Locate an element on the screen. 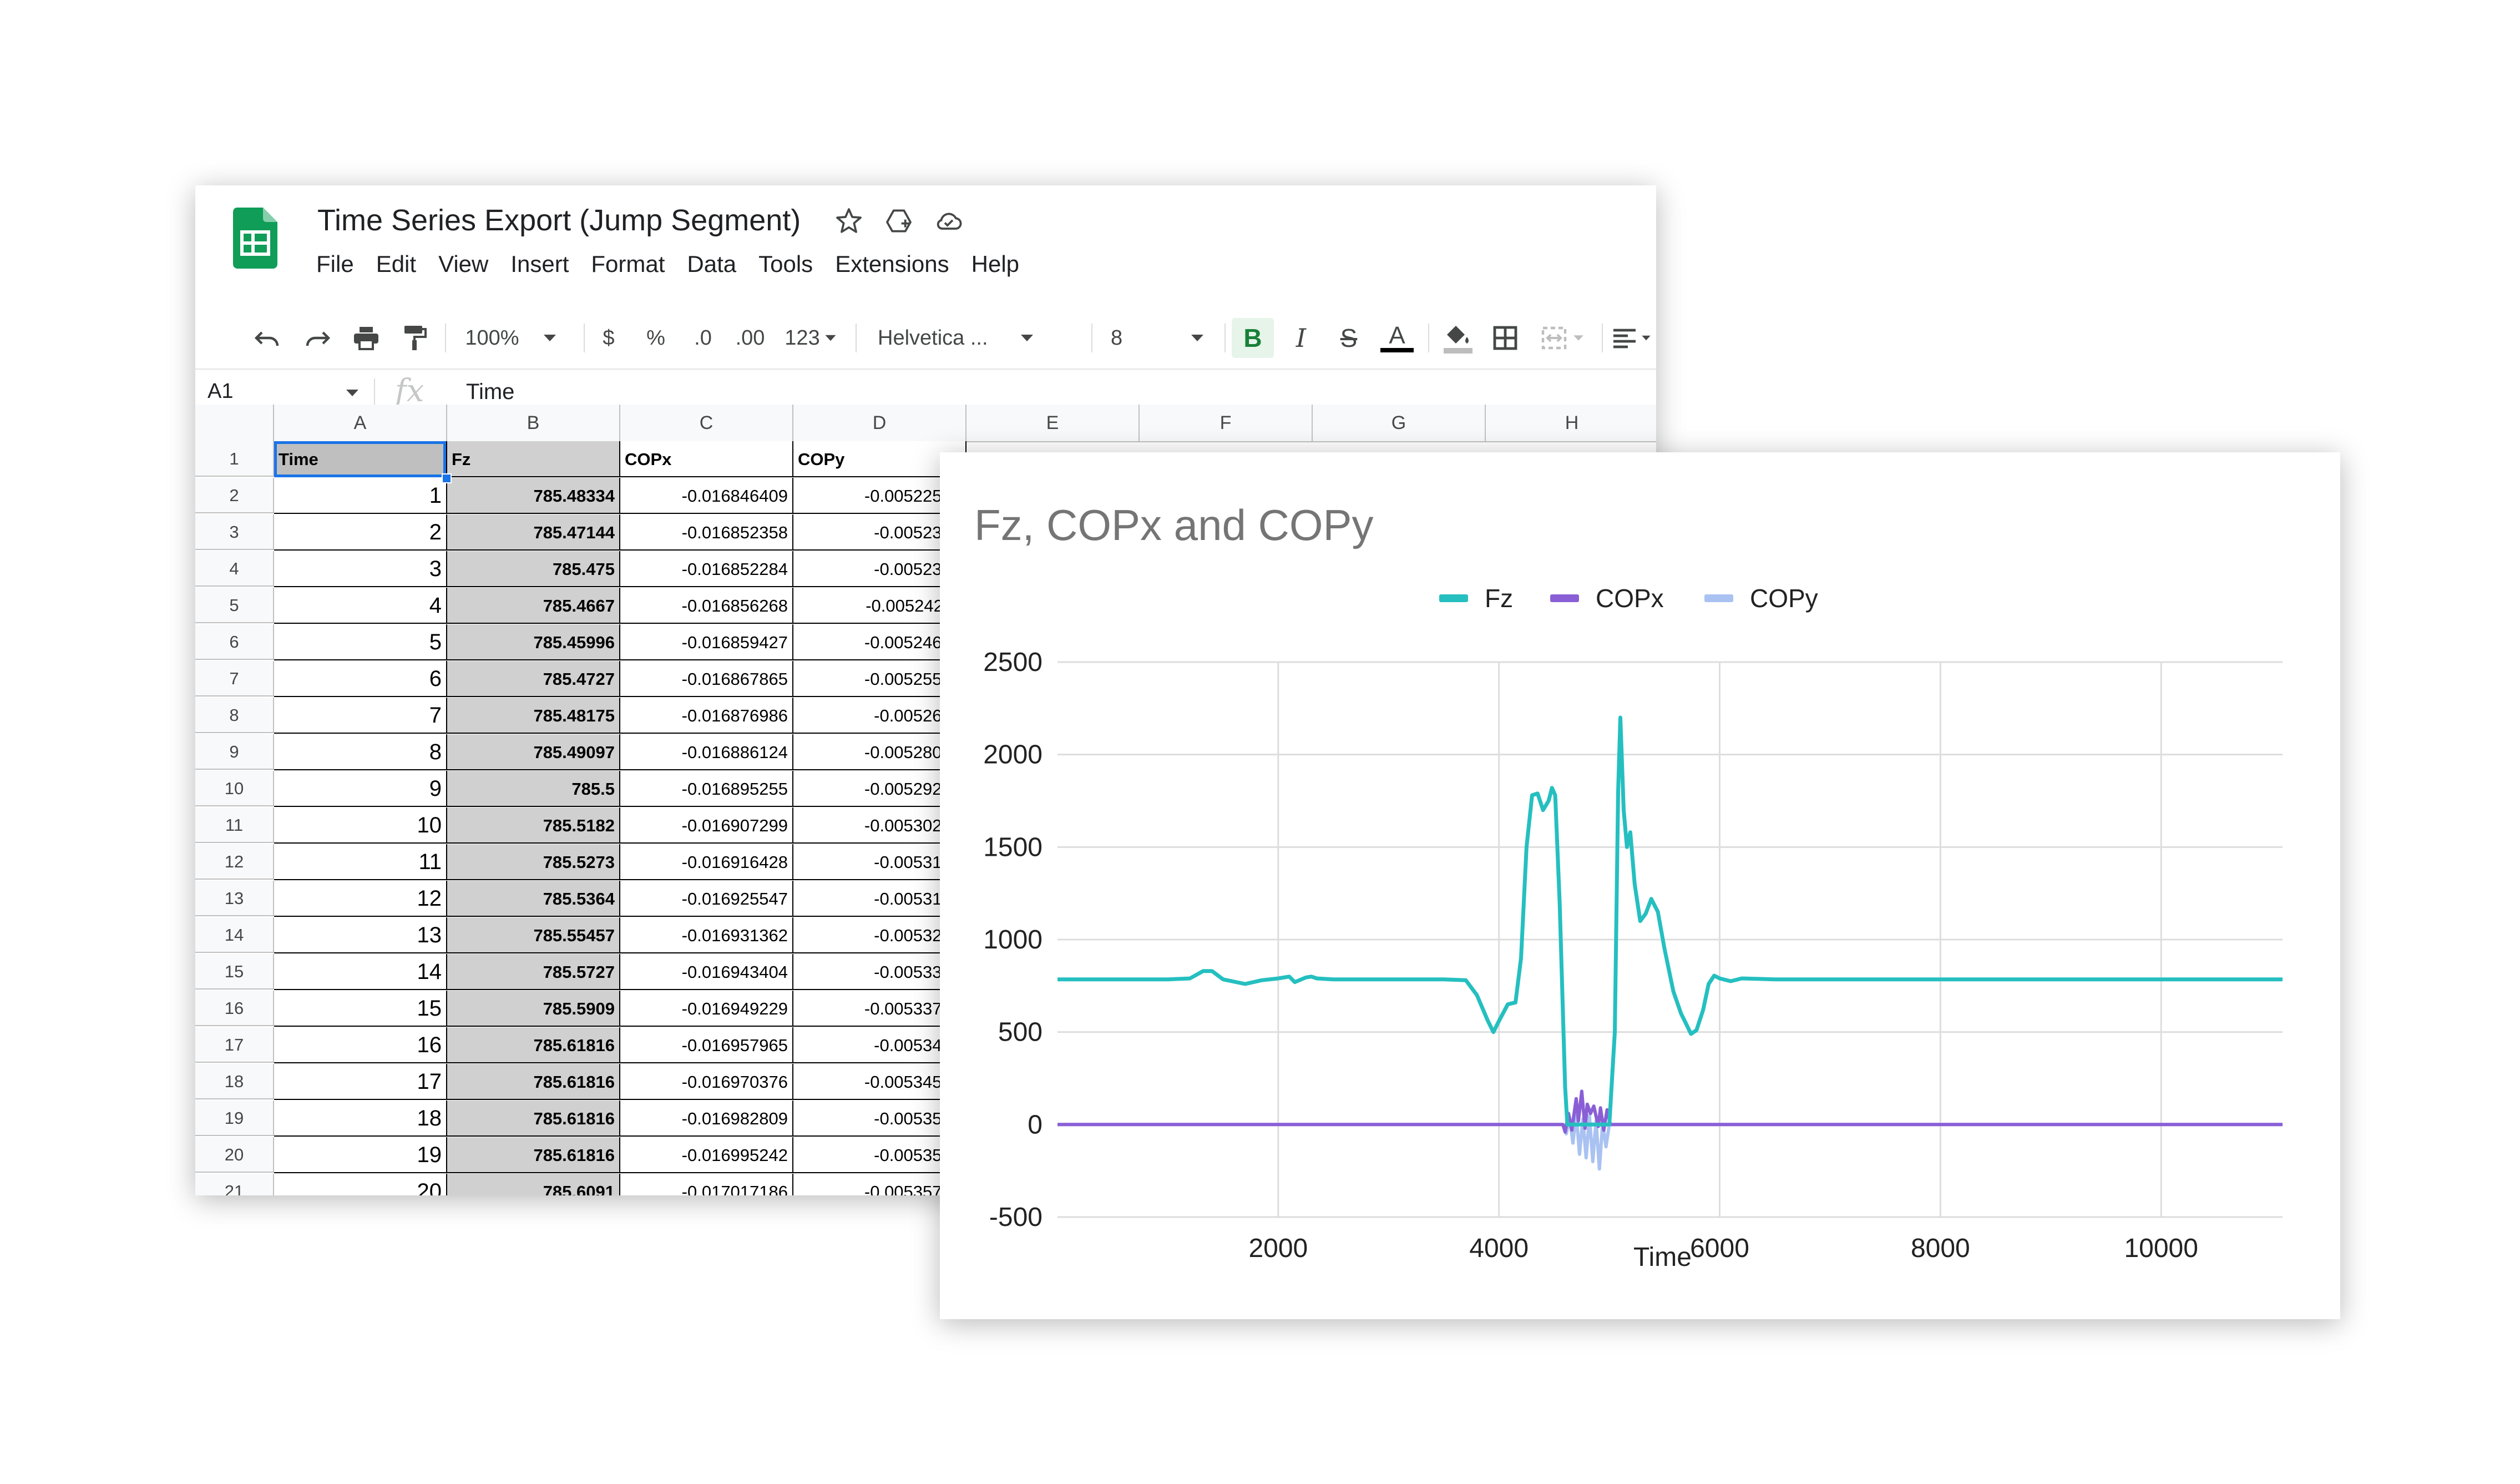 This screenshot has height=1484, width=2520. table-cell: -0.016943404 is located at coordinates (706, 972).